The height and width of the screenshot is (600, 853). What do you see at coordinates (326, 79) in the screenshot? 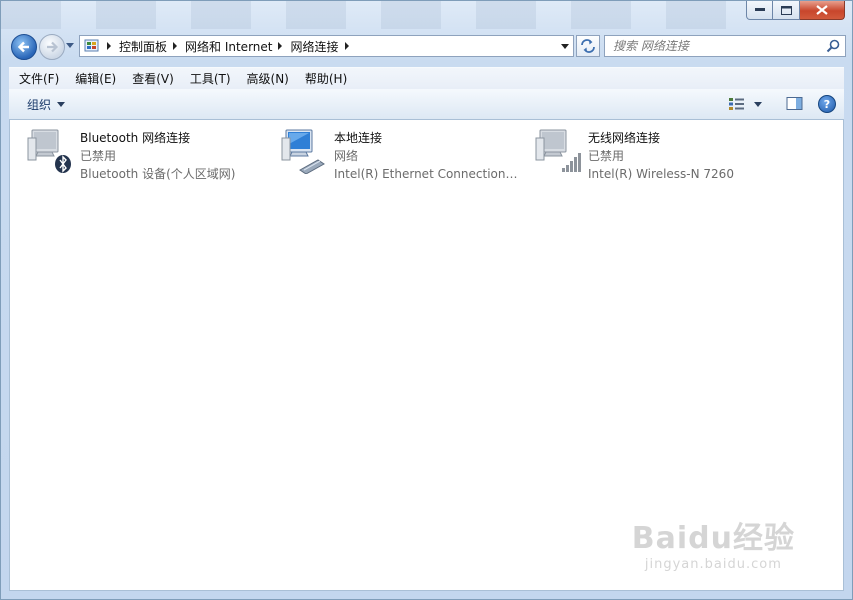
I see `menu-help: 帮助(H)` at bounding box center [326, 79].